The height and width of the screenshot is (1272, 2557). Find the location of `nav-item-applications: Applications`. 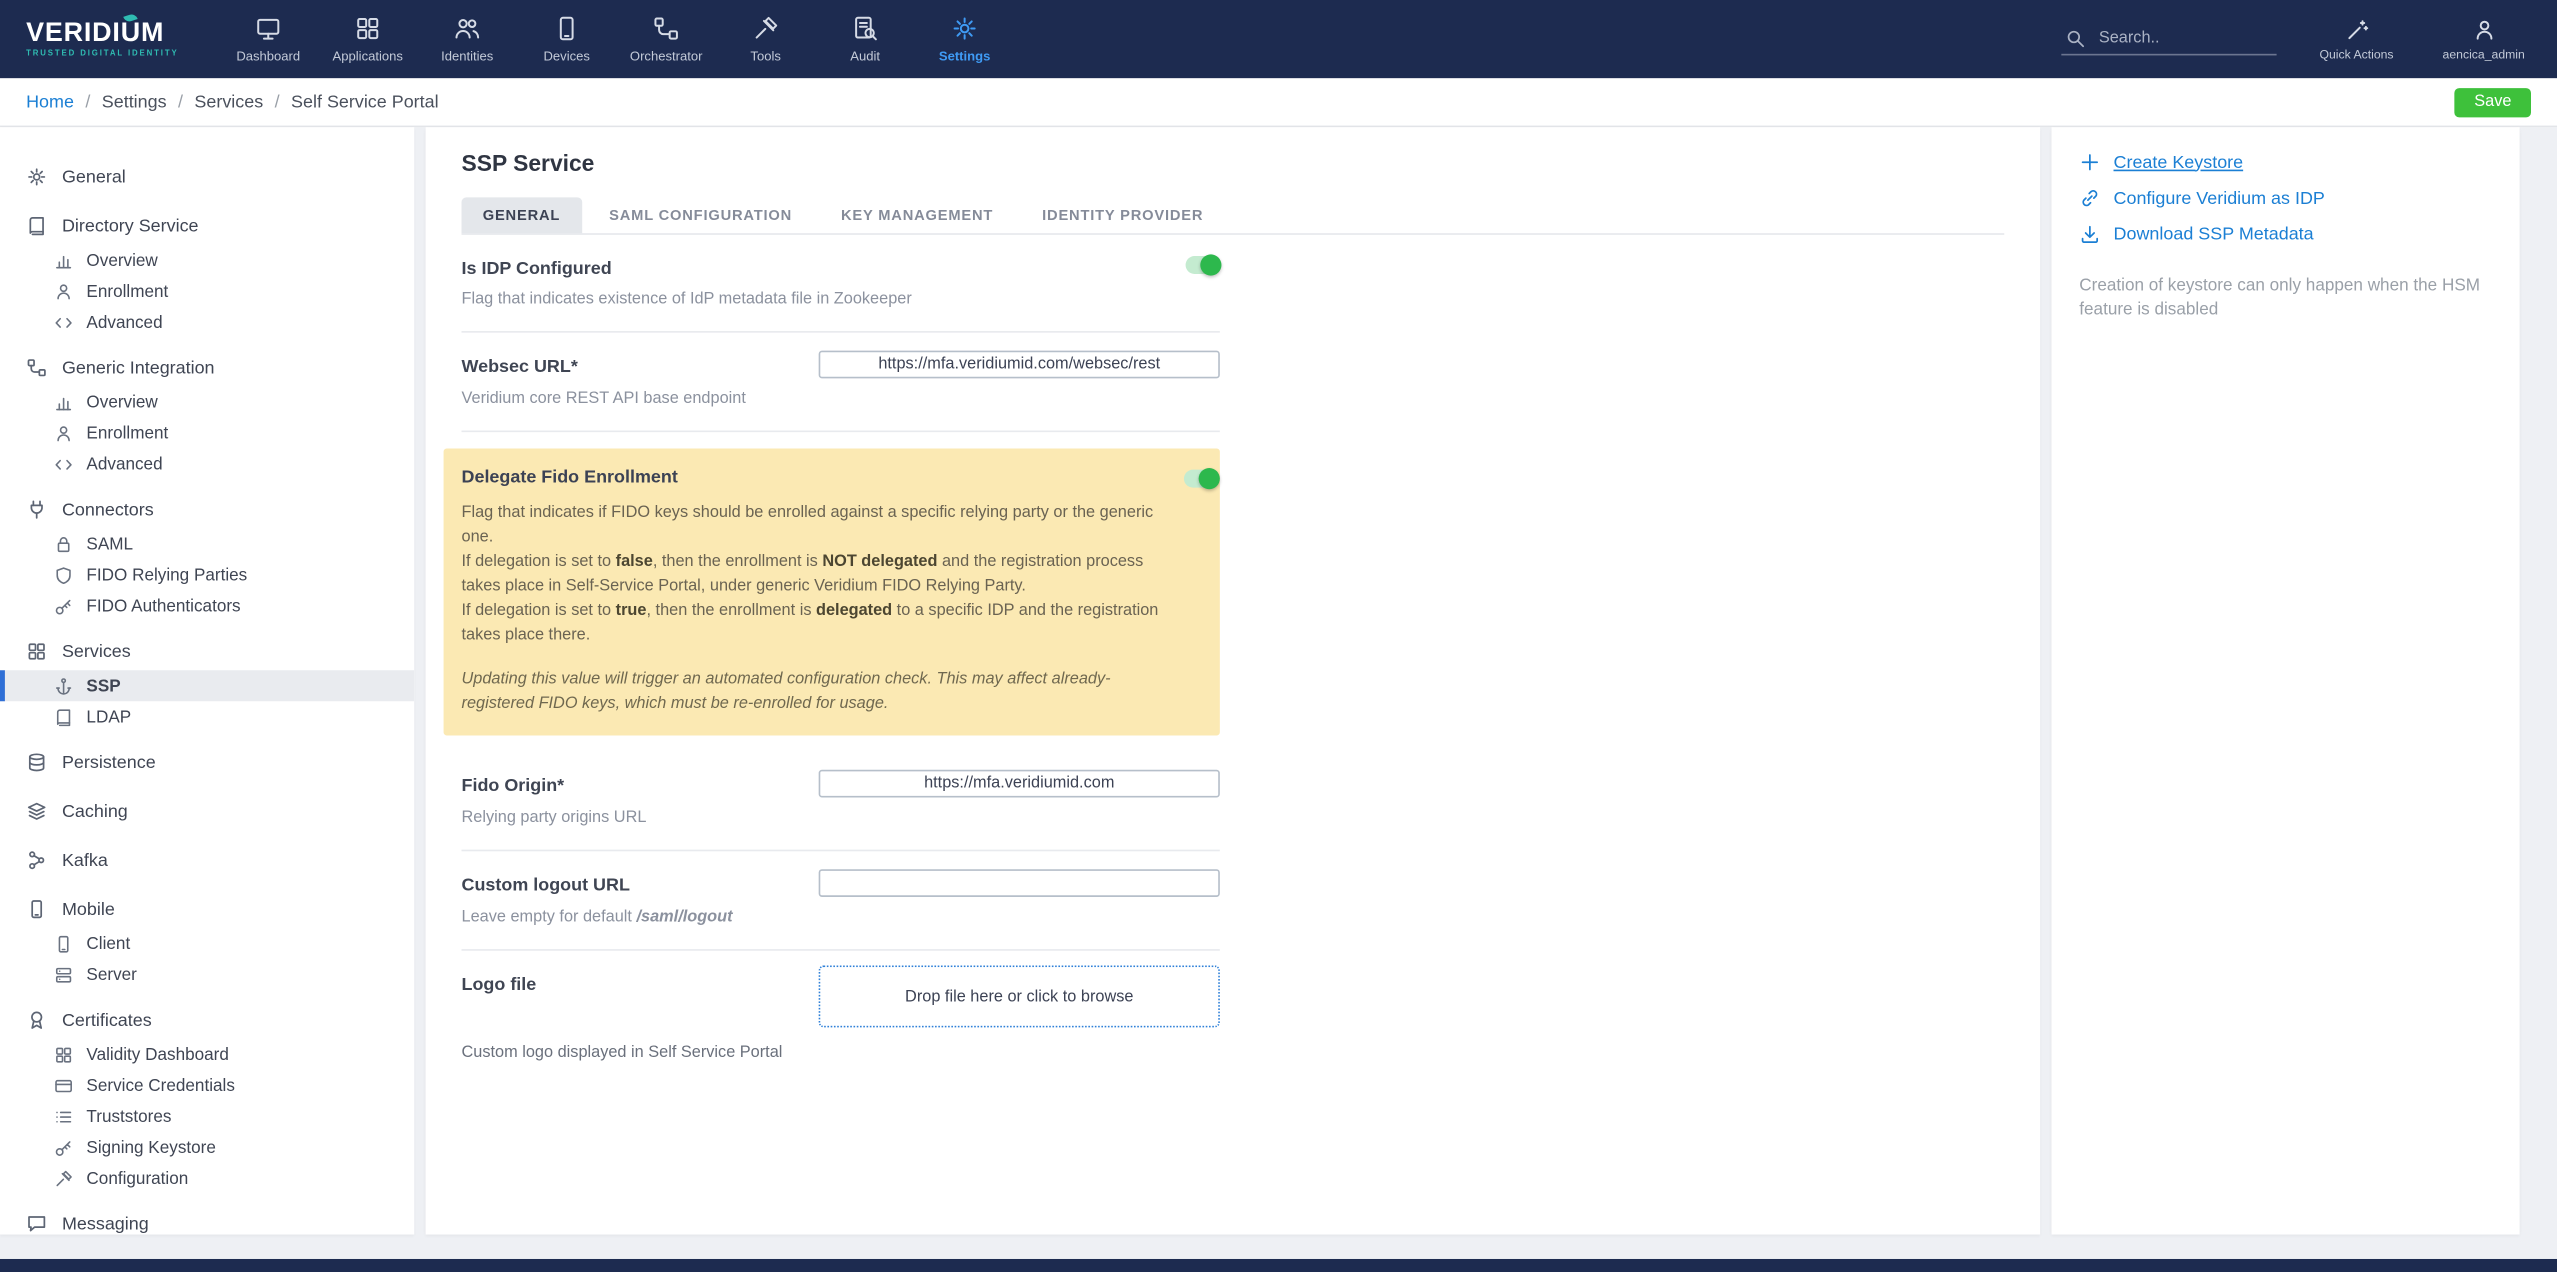

nav-item-applications: Applications is located at coordinates (367, 39).